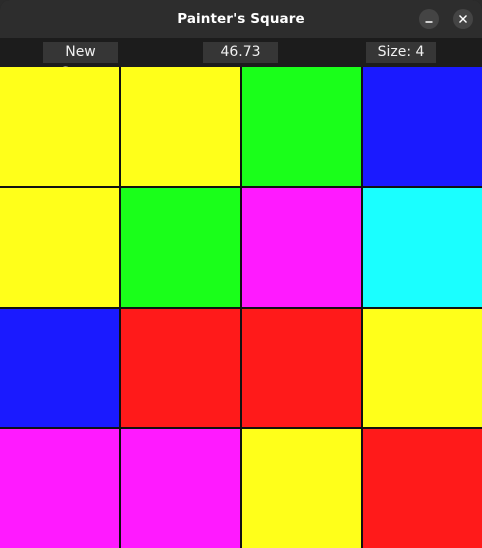 The image size is (482, 548). I want to click on close-button, so click(463, 19).